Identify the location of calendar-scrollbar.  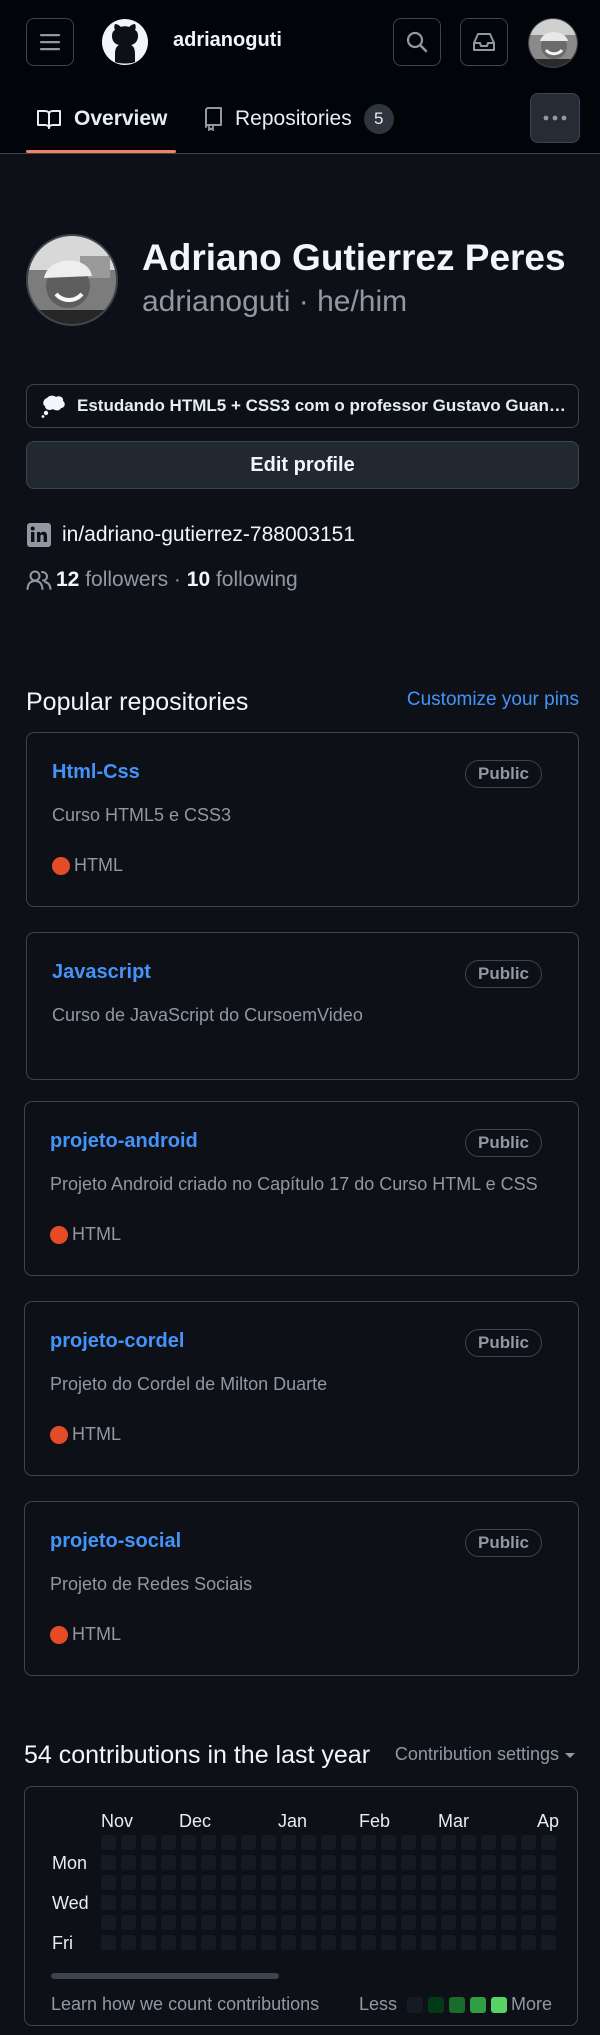
(165, 1976).